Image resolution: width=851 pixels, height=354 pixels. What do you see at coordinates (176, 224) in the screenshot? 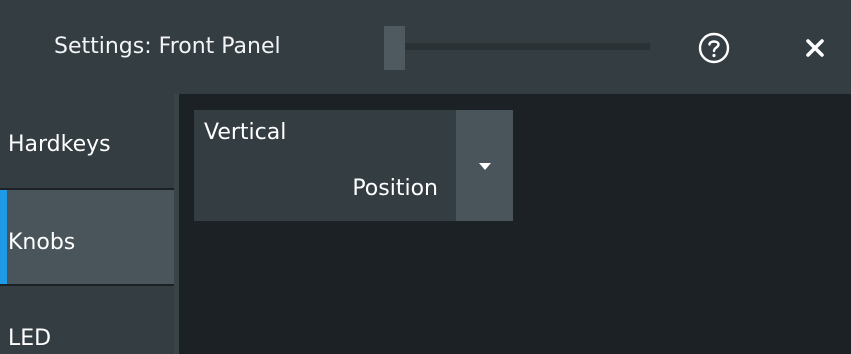
I see `sidebar-divider` at bounding box center [176, 224].